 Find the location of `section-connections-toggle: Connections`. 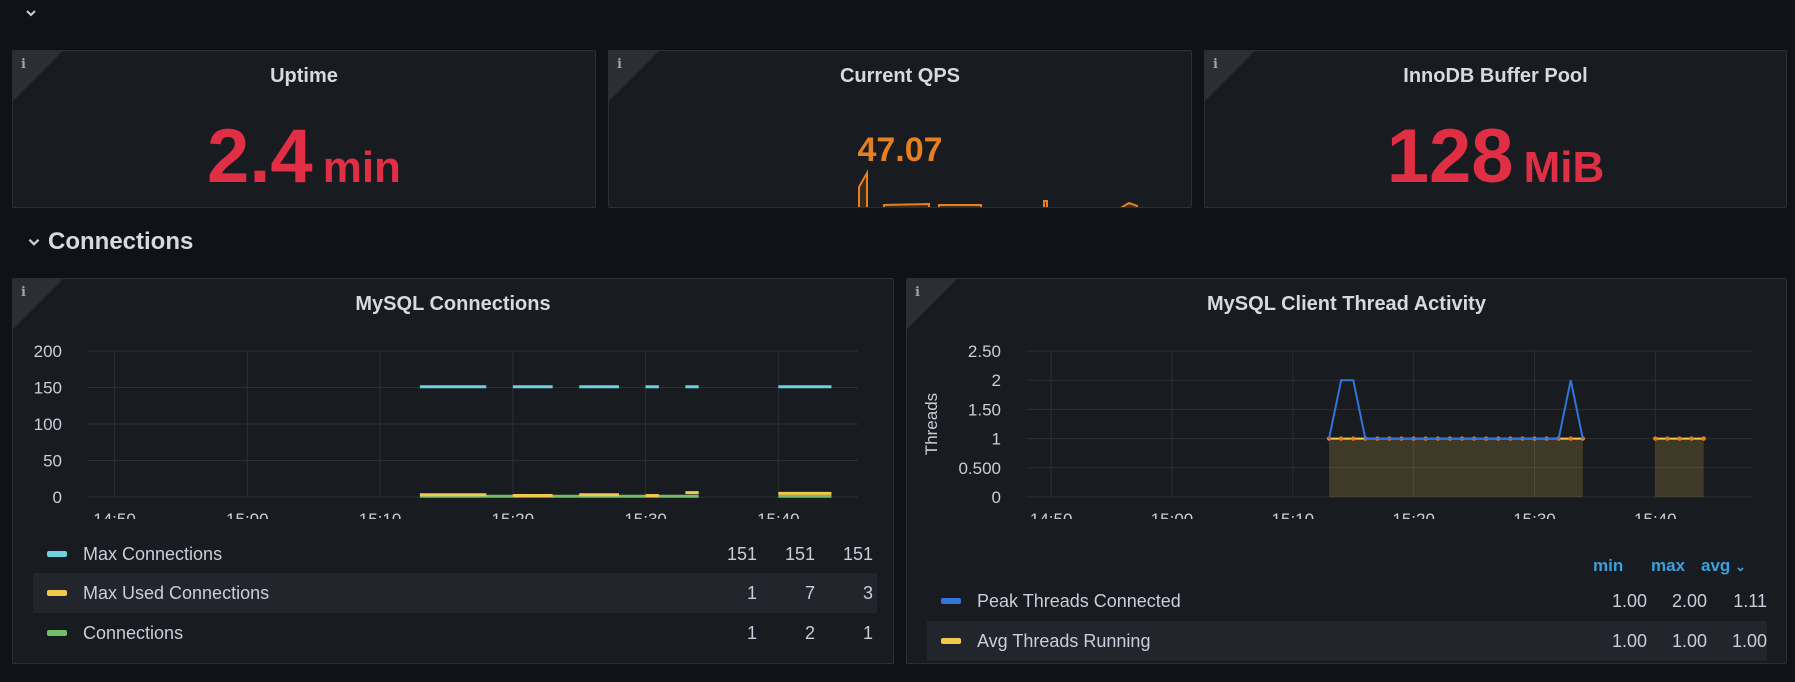

section-connections-toggle: Connections is located at coordinates (109, 242).